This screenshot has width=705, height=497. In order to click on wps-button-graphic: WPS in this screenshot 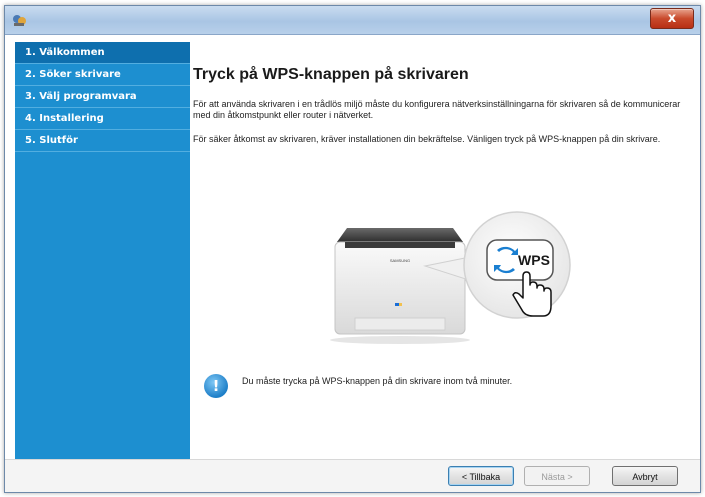, I will do `click(520, 260)`.